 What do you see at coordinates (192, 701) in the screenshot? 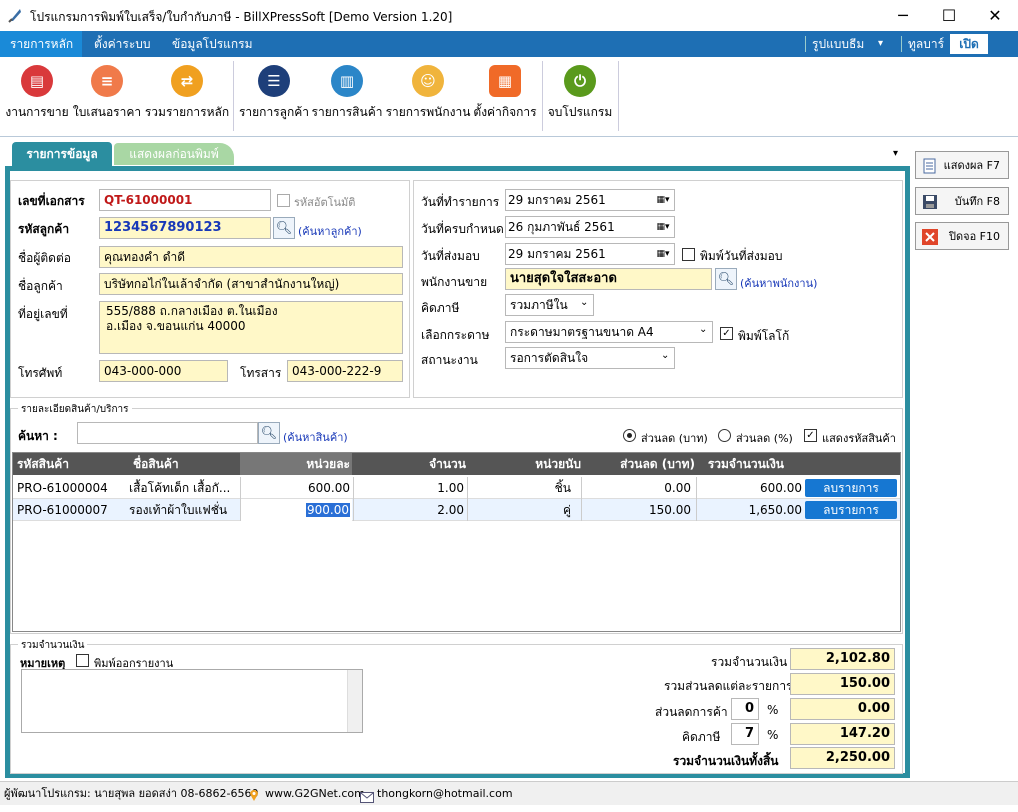
I see `note-textarea` at bounding box center [192, 701].